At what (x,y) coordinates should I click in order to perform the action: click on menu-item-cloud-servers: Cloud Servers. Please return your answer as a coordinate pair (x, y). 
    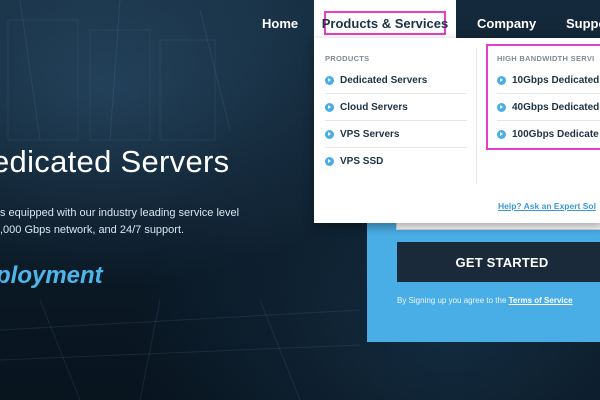
    Looking at the image, I should click on (366, 107).